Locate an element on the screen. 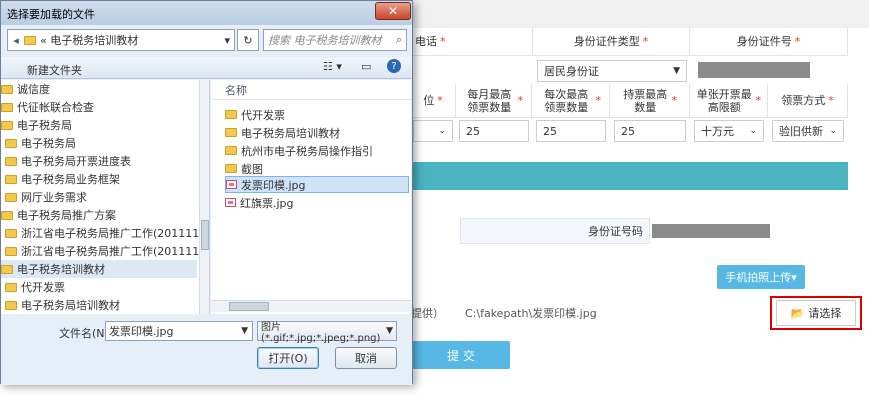 The image size is (869, 406). nav-item: 电子税务局培训教材 is located at coordinates (99, 305).